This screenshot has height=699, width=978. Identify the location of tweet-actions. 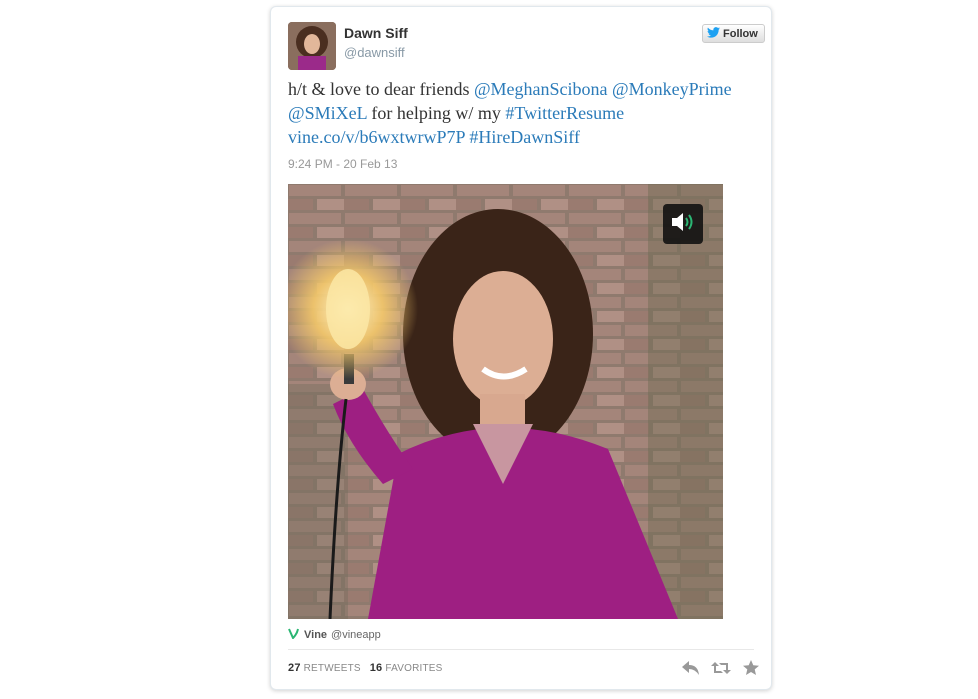
(721, 668).